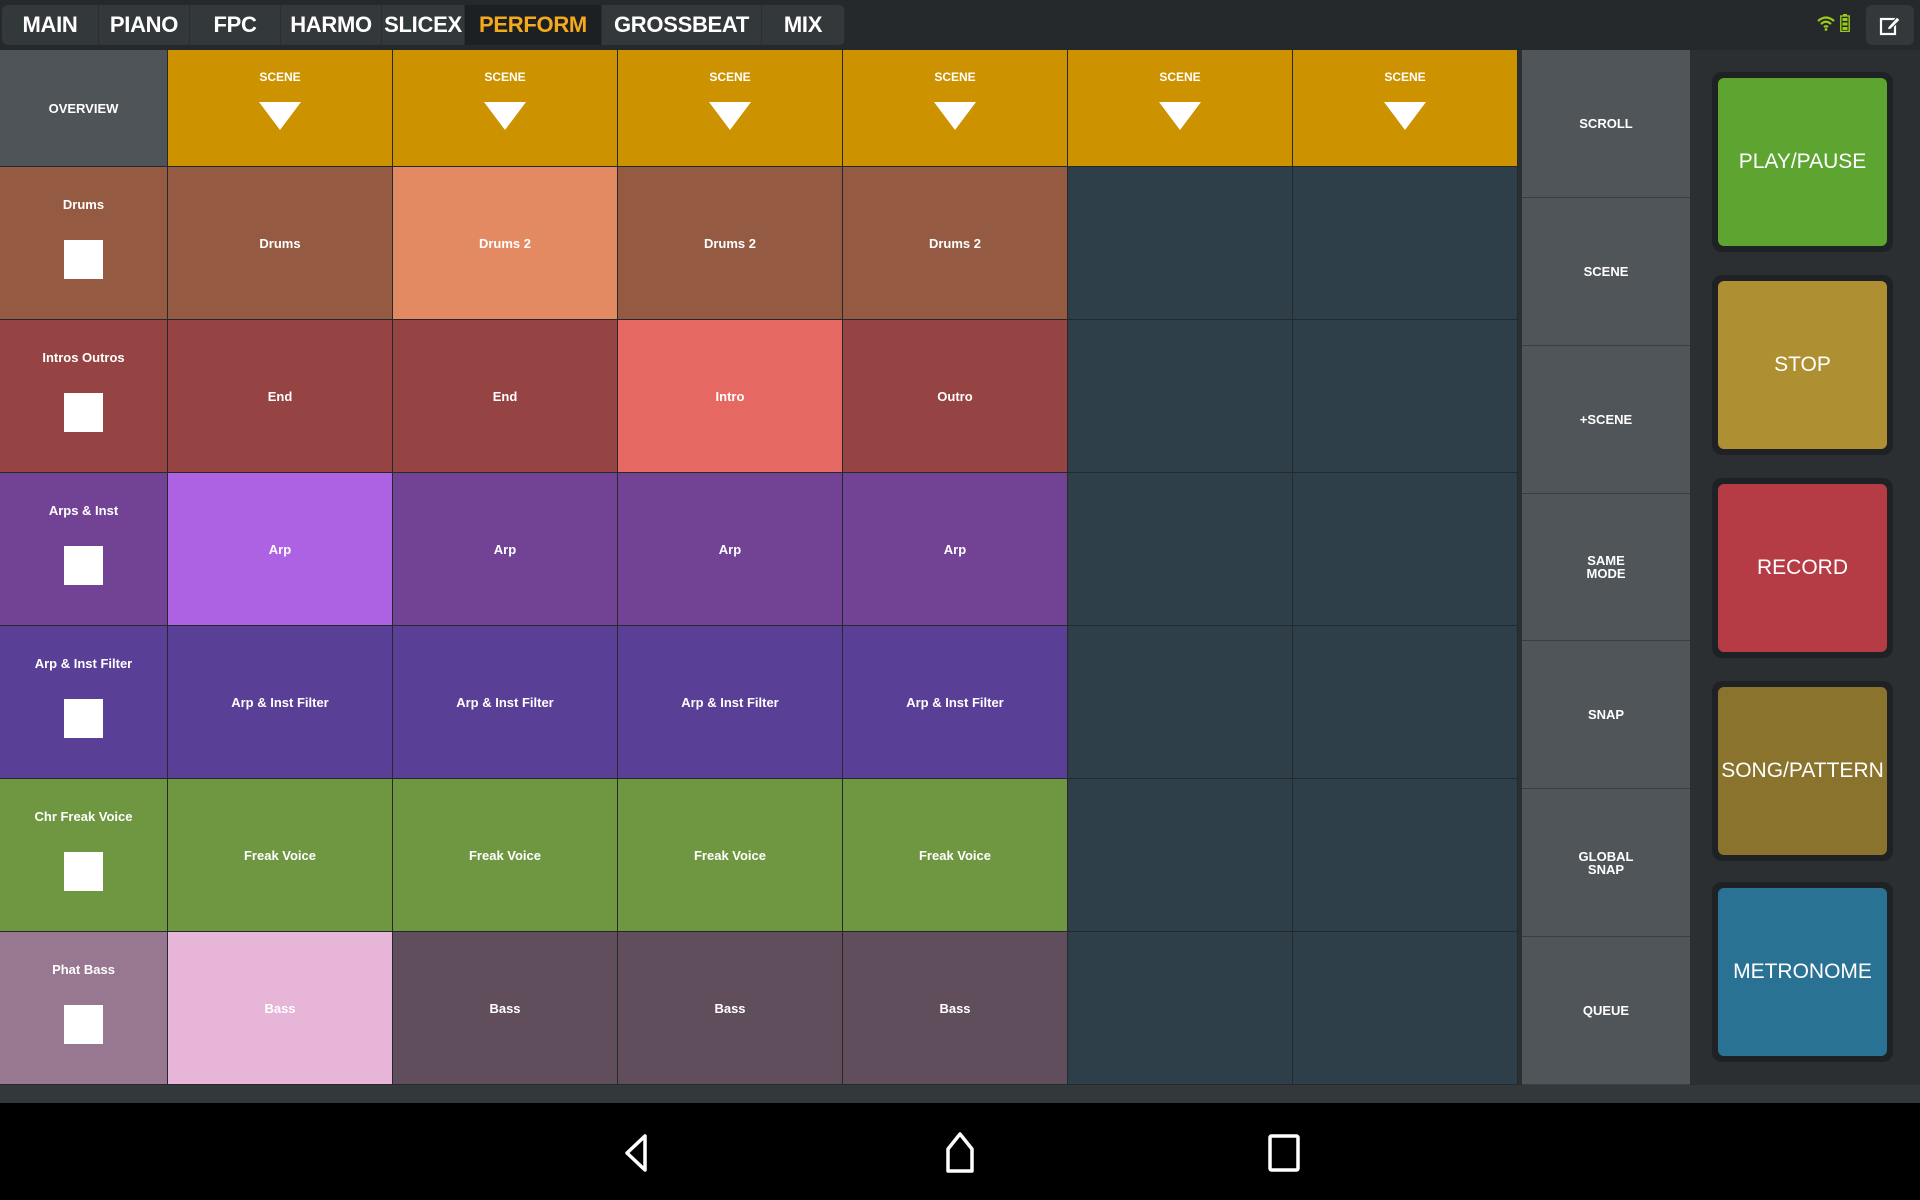 Image resolution: width=1920 pixels, height=1200 pixels. I want to click on clip-slot: Outro, so click(955, 396).